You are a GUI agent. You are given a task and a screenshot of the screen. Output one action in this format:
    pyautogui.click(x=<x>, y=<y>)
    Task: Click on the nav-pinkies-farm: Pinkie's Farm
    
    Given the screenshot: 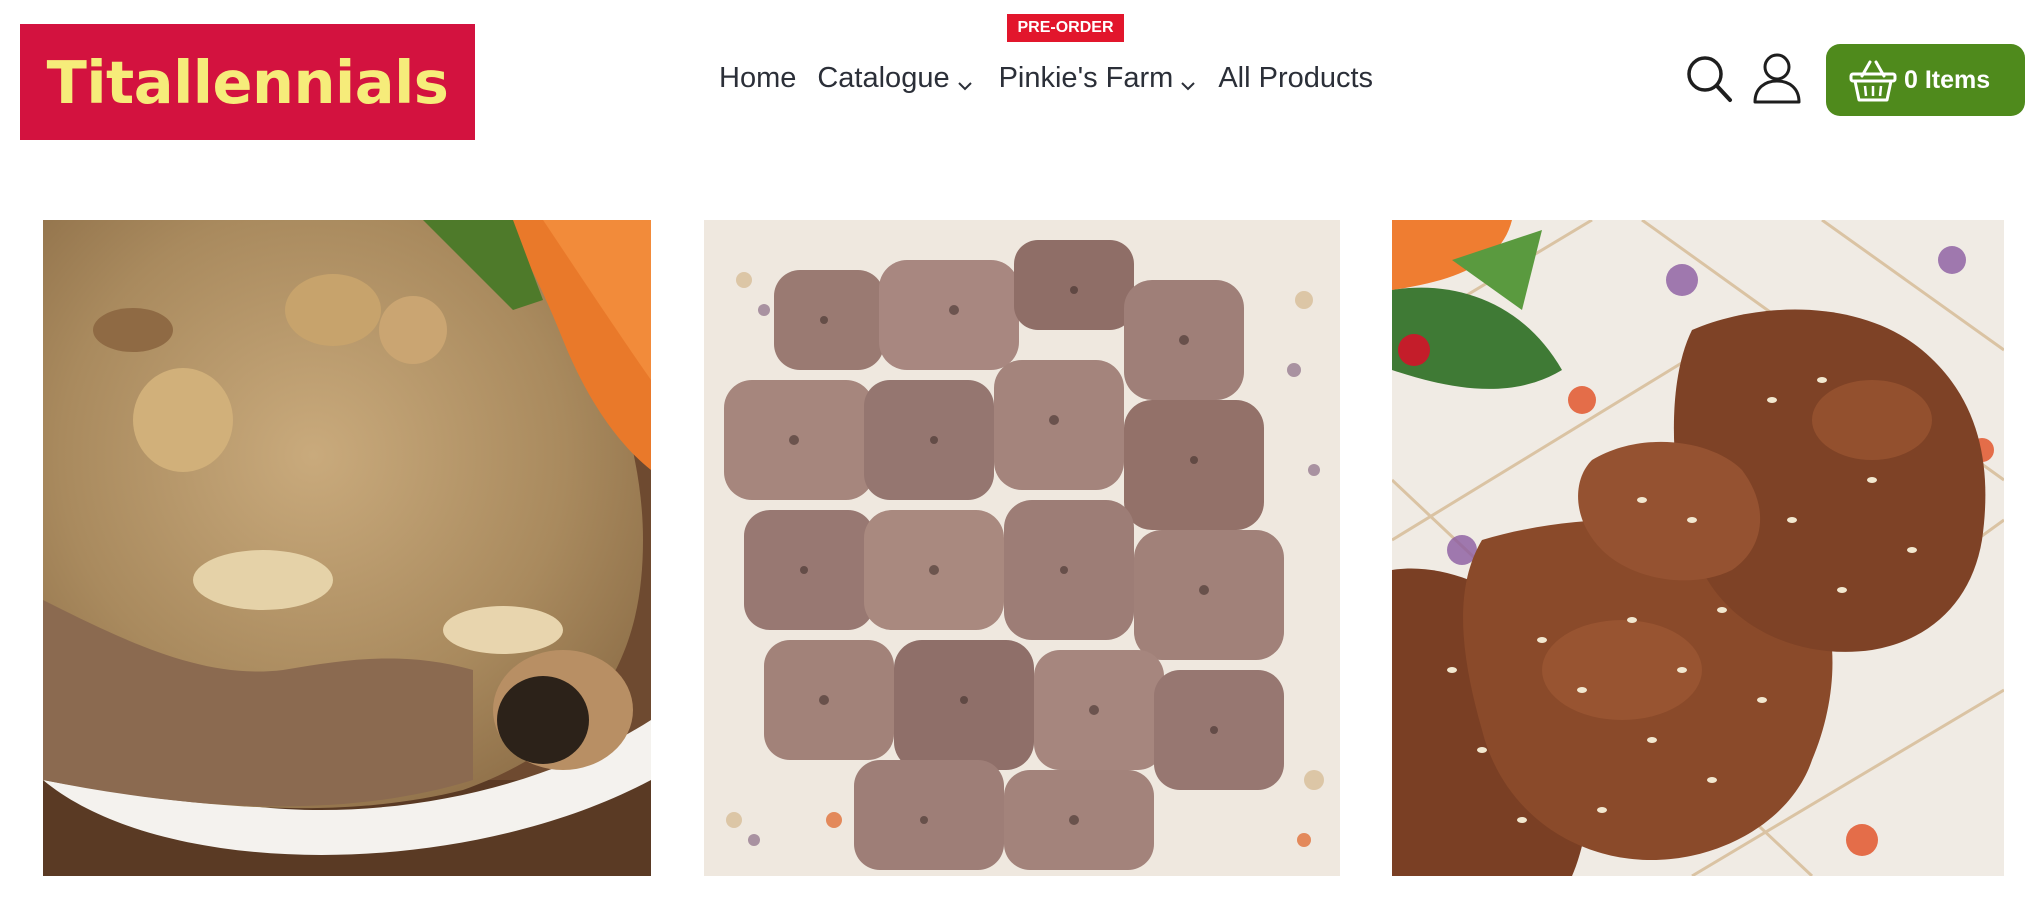 What is the action you would take?
    pyautogui.click(x=1098, y=78)
    